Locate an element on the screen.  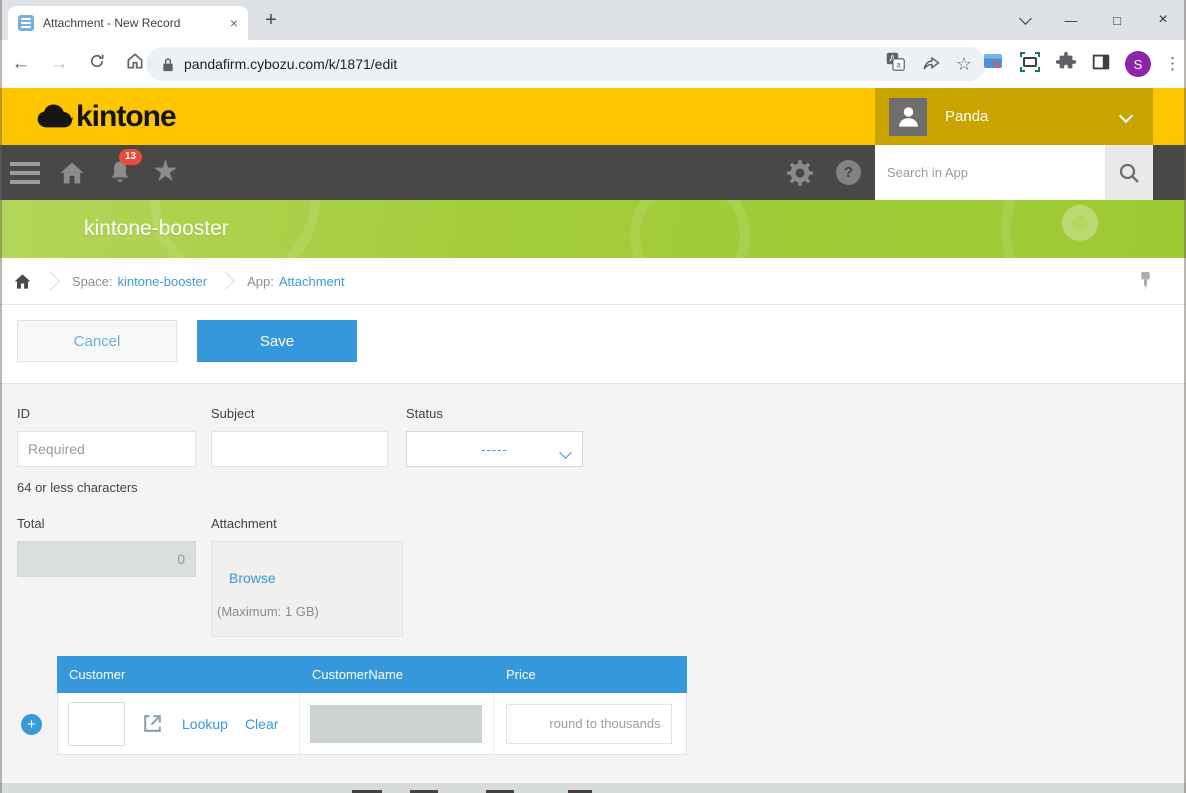
price-input is located at coordinates (588, 723).